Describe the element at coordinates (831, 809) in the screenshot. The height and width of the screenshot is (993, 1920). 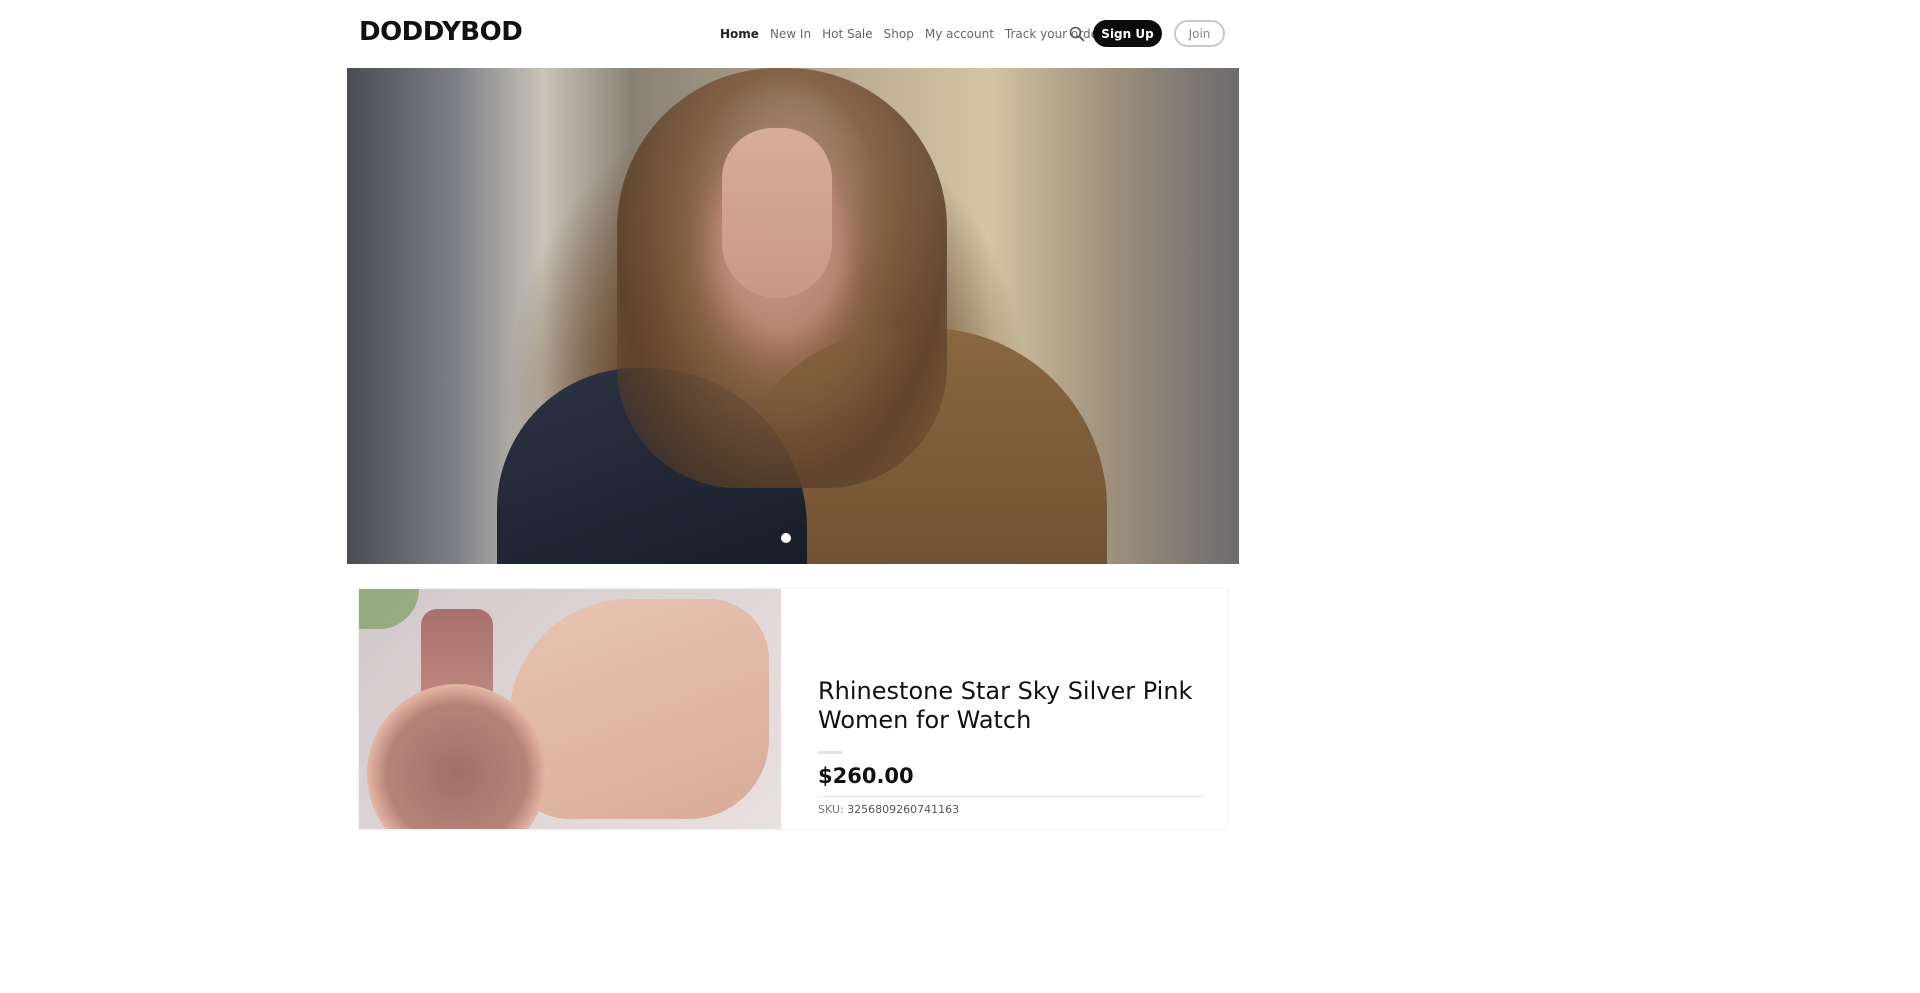
I see `sku-label: SKU:` at that location.